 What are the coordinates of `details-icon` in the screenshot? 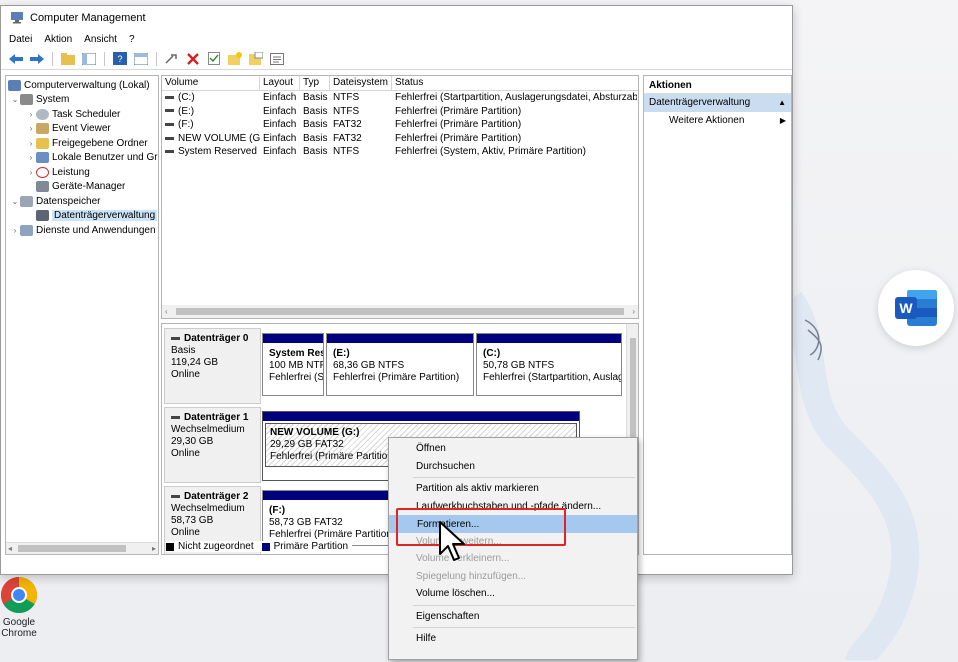 It's located at (277, 59).